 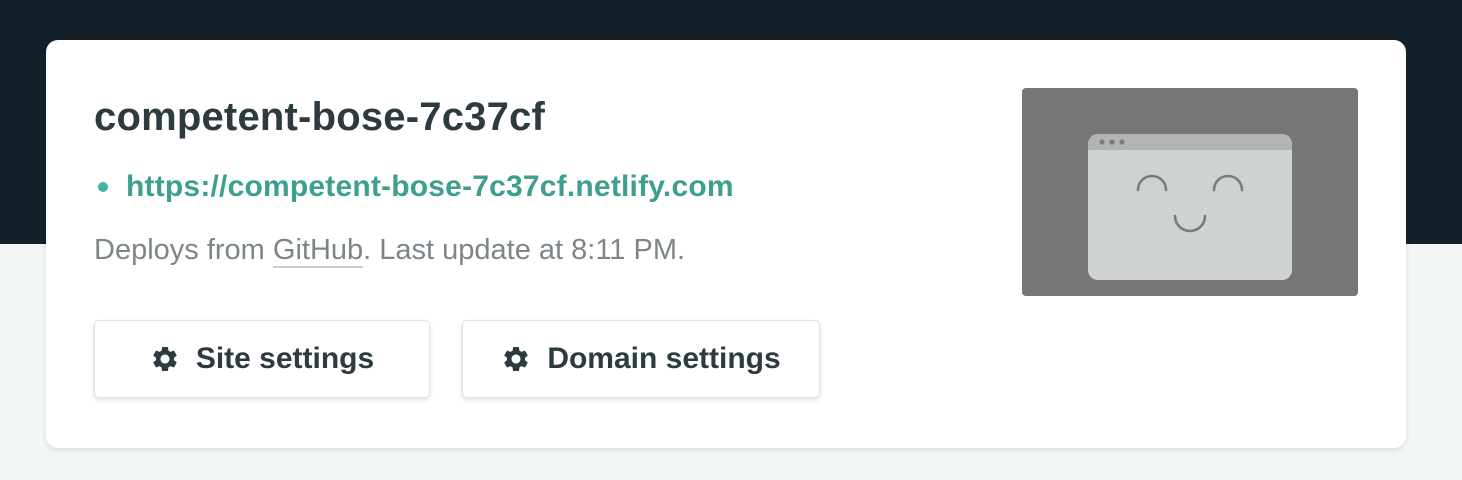 What do you see at coordinates (664, 358) in the screenshot?
I see `domain-settings-label: Domain settings` at bounding box center [664, 358].